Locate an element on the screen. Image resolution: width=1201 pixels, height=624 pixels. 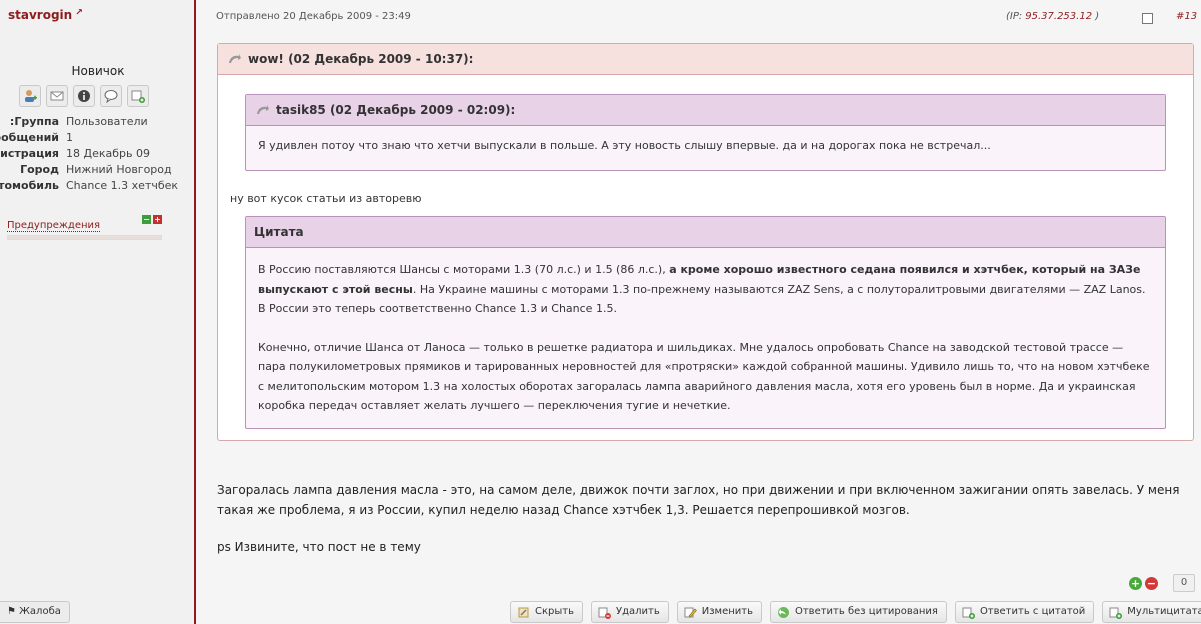
user-rank: Новичок is located at coordinates (98, 71).